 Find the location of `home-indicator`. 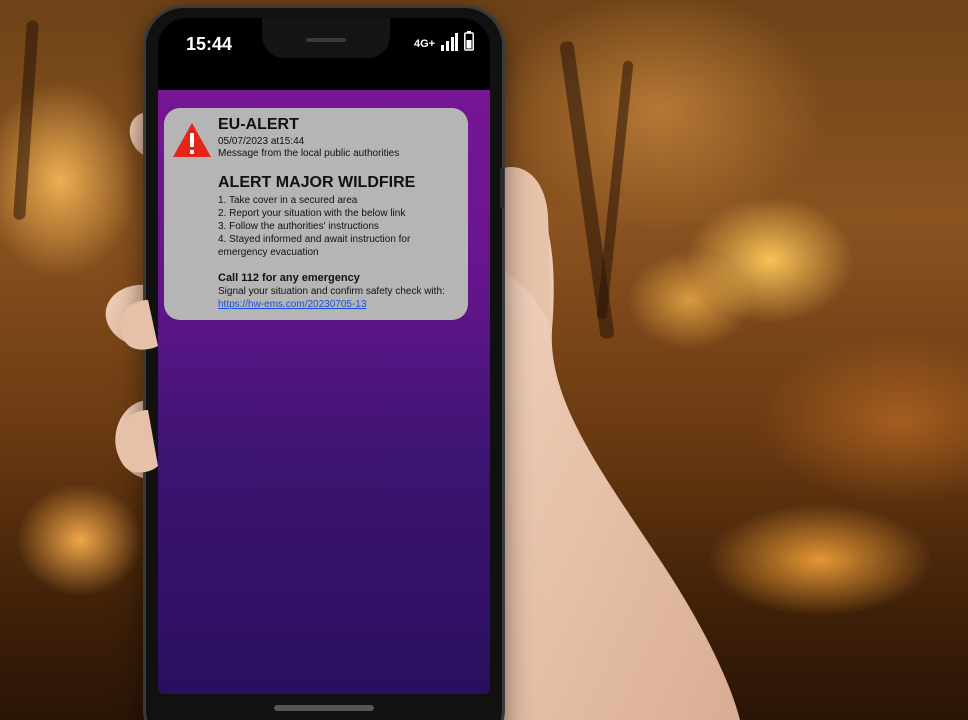

home-indicator is located at coordinates (324, 708).